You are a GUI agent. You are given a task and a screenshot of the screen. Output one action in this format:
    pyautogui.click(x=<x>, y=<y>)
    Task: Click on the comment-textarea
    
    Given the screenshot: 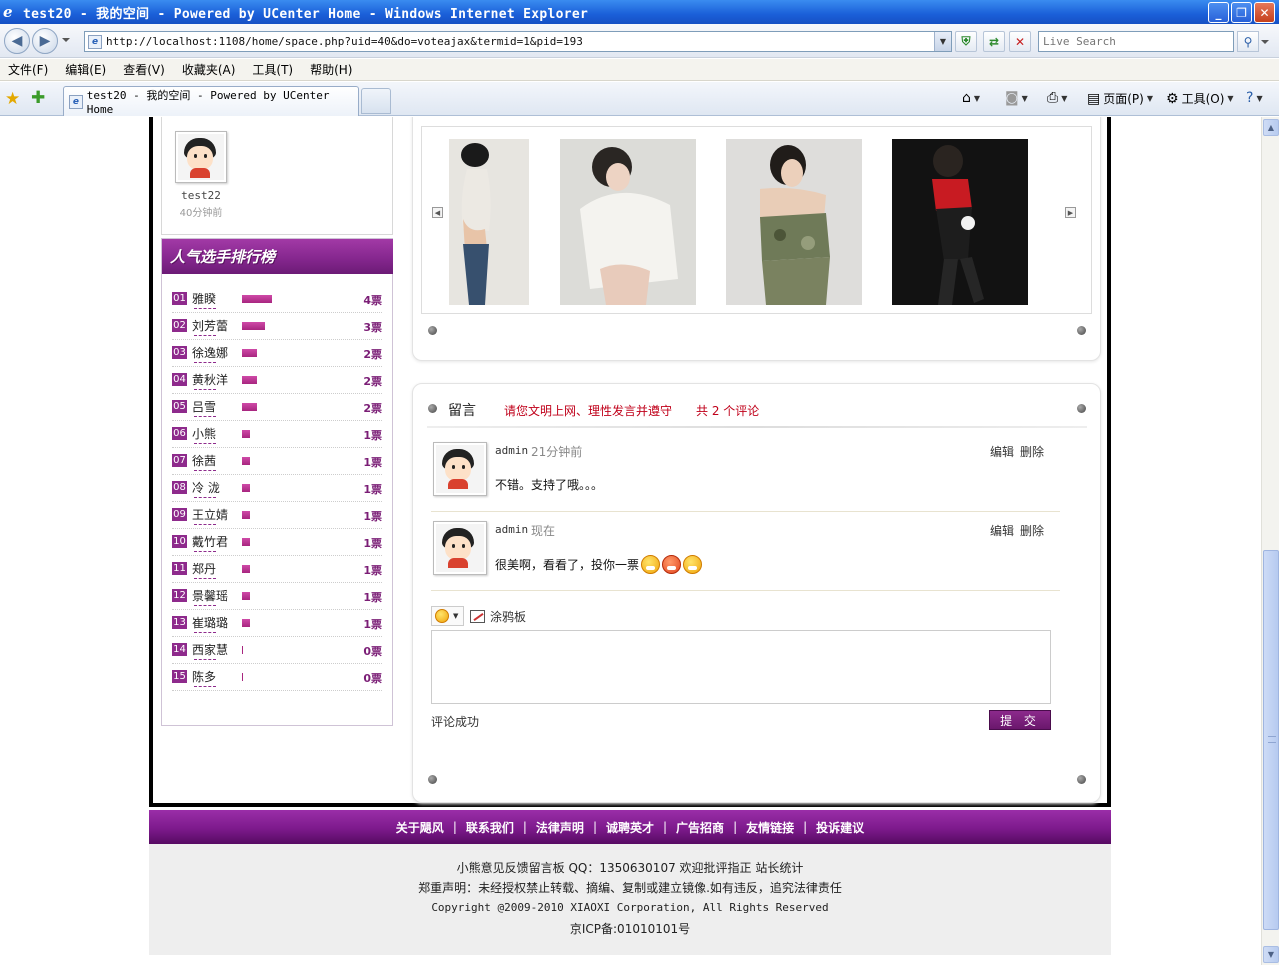 What is the action you would take?
    pyautogui.click(x=741, y=667)
    